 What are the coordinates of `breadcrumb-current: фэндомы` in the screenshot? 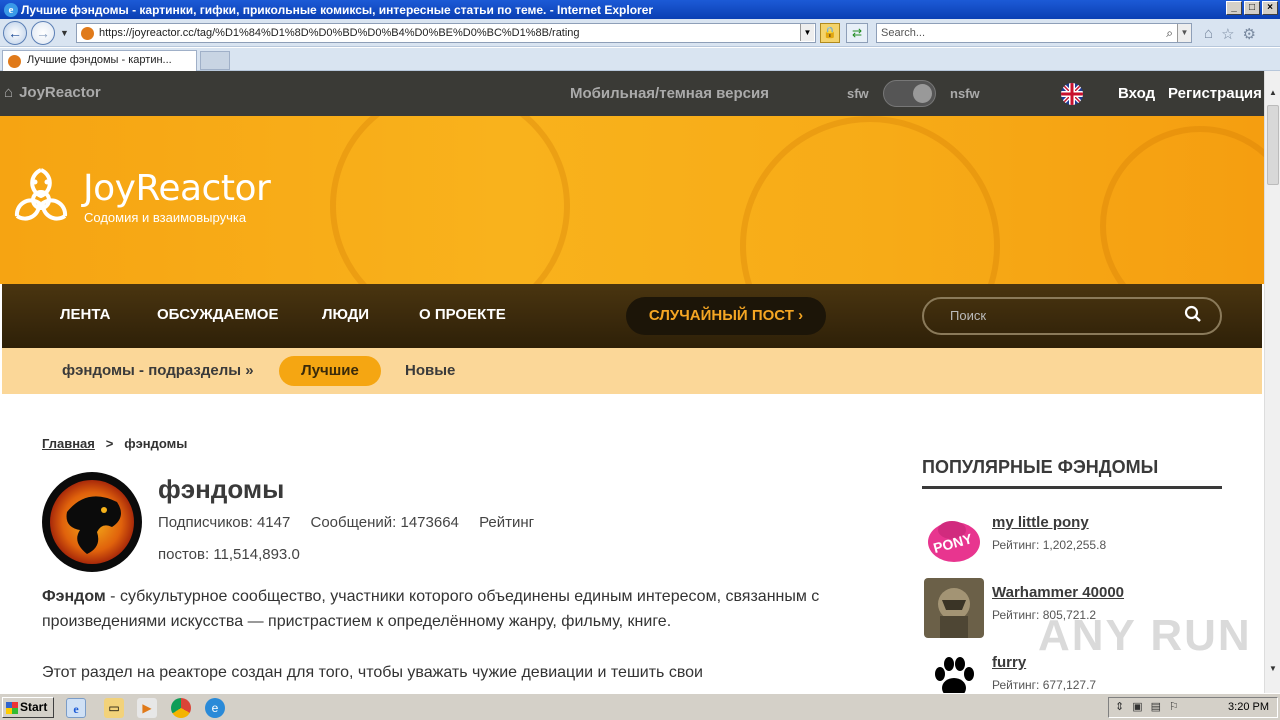 It's located at (156, 443).